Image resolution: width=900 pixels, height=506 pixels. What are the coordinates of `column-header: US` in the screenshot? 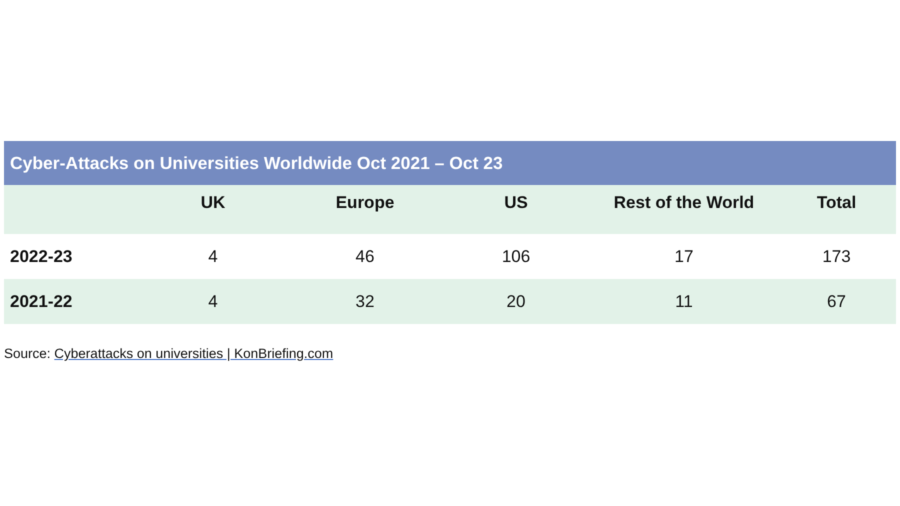 It's located at (516, 209).